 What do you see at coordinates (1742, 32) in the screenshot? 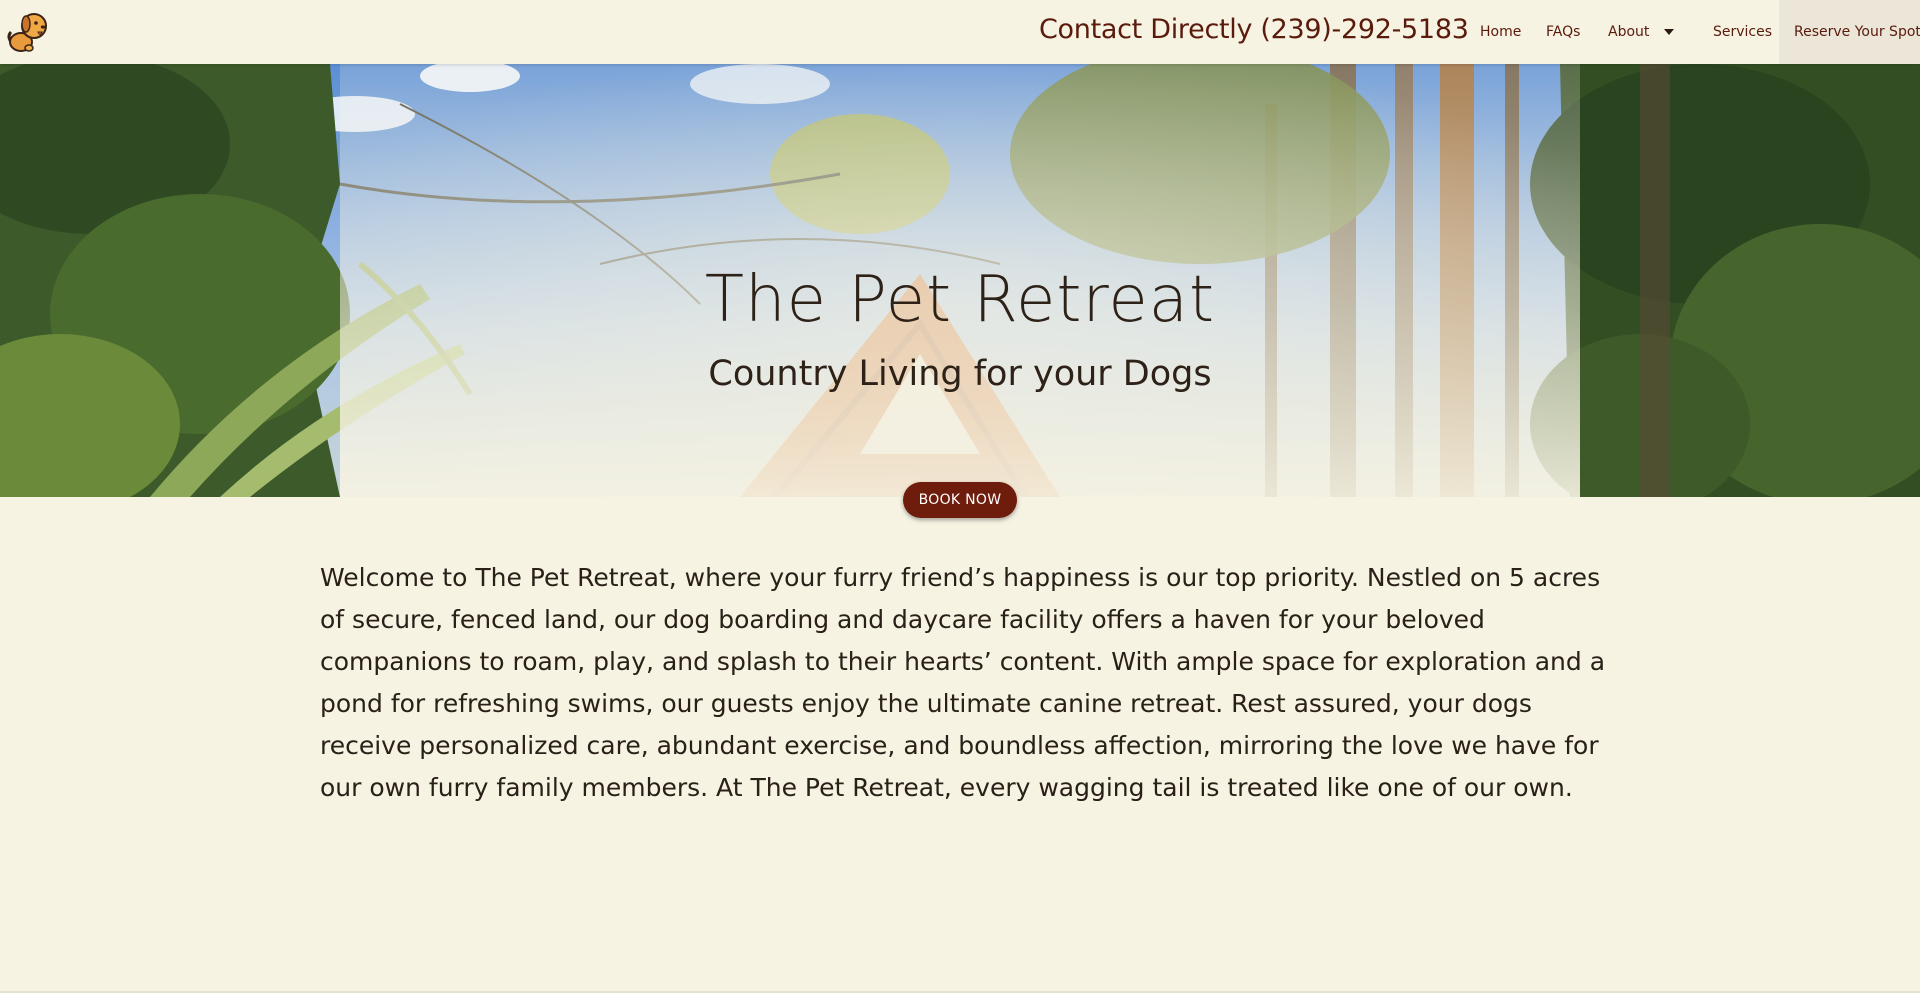
I see `nav-services: Services` at bounding box center [1742, 32].